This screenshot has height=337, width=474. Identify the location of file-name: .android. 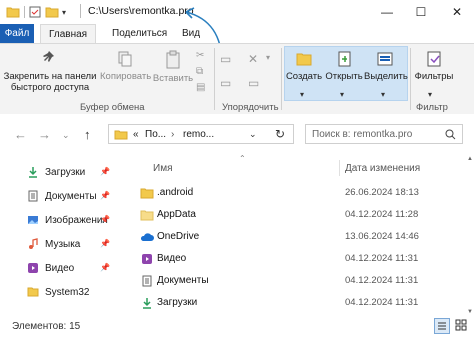
(175, 192).